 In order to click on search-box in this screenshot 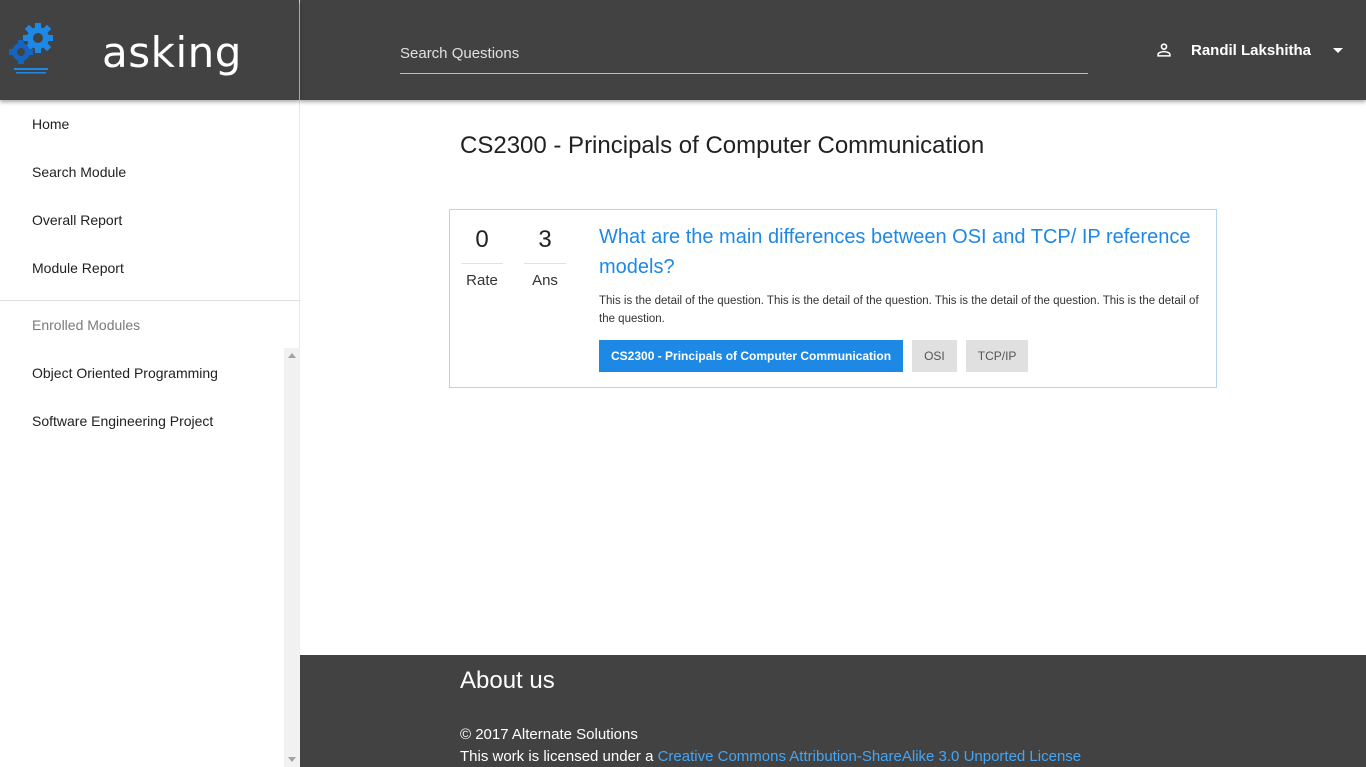, I will do `click(744, 54)`.